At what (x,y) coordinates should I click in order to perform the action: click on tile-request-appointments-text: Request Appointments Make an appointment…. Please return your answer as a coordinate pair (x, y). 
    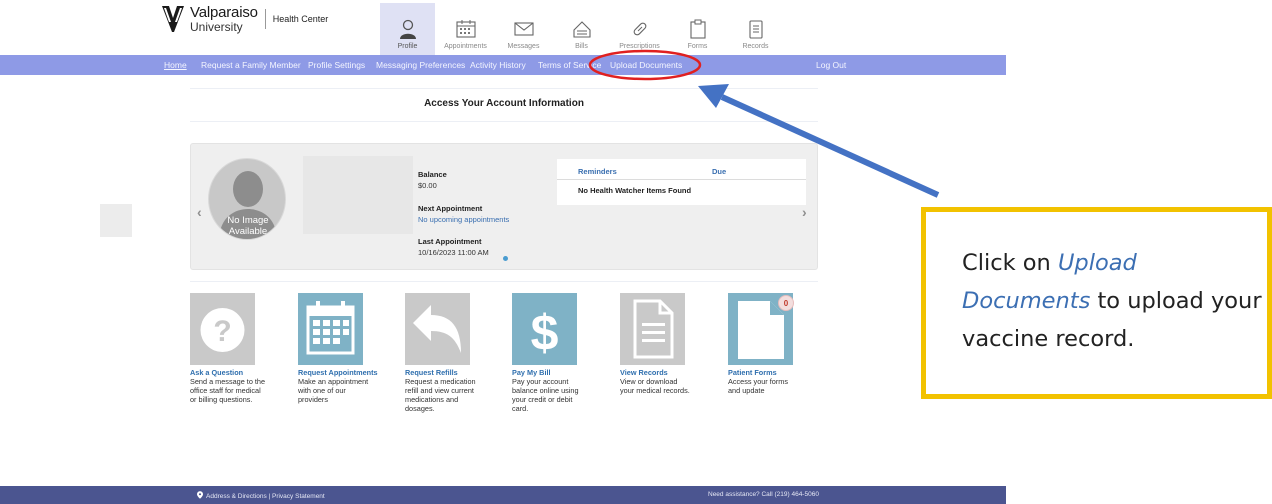
    Looking at the image, I should click on (346, 386).